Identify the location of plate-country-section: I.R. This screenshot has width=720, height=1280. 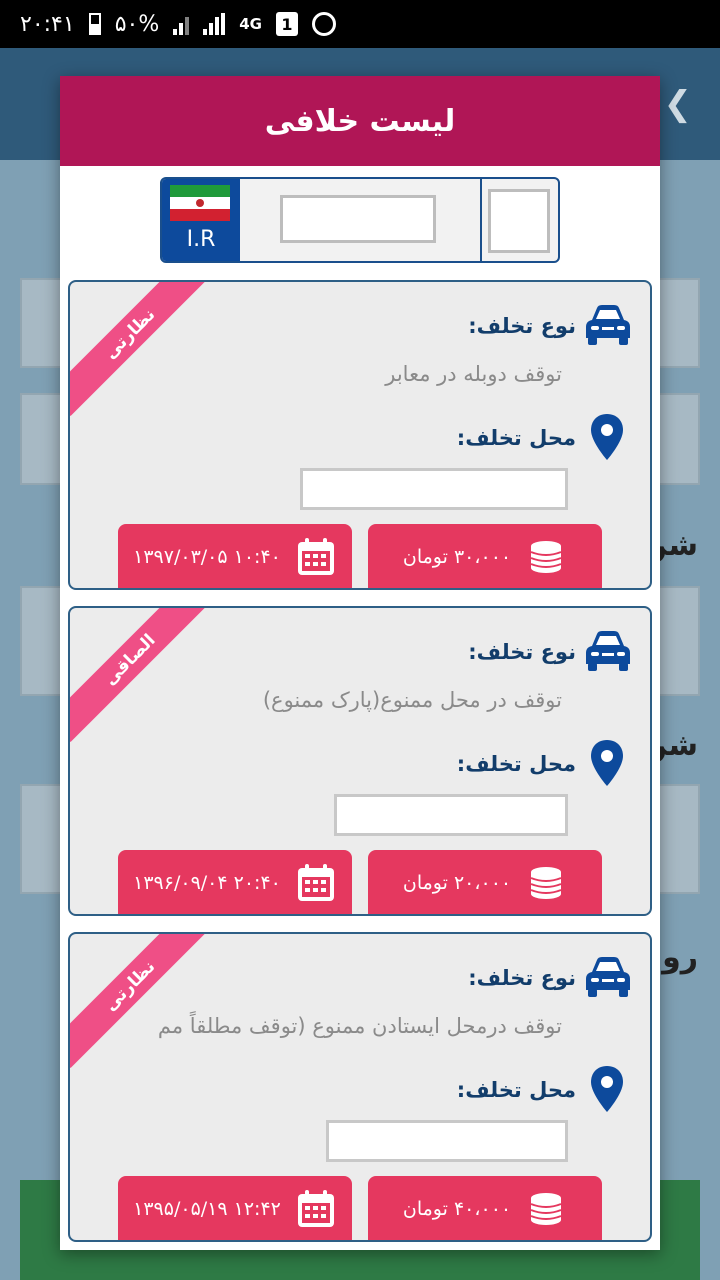
(201, 220).